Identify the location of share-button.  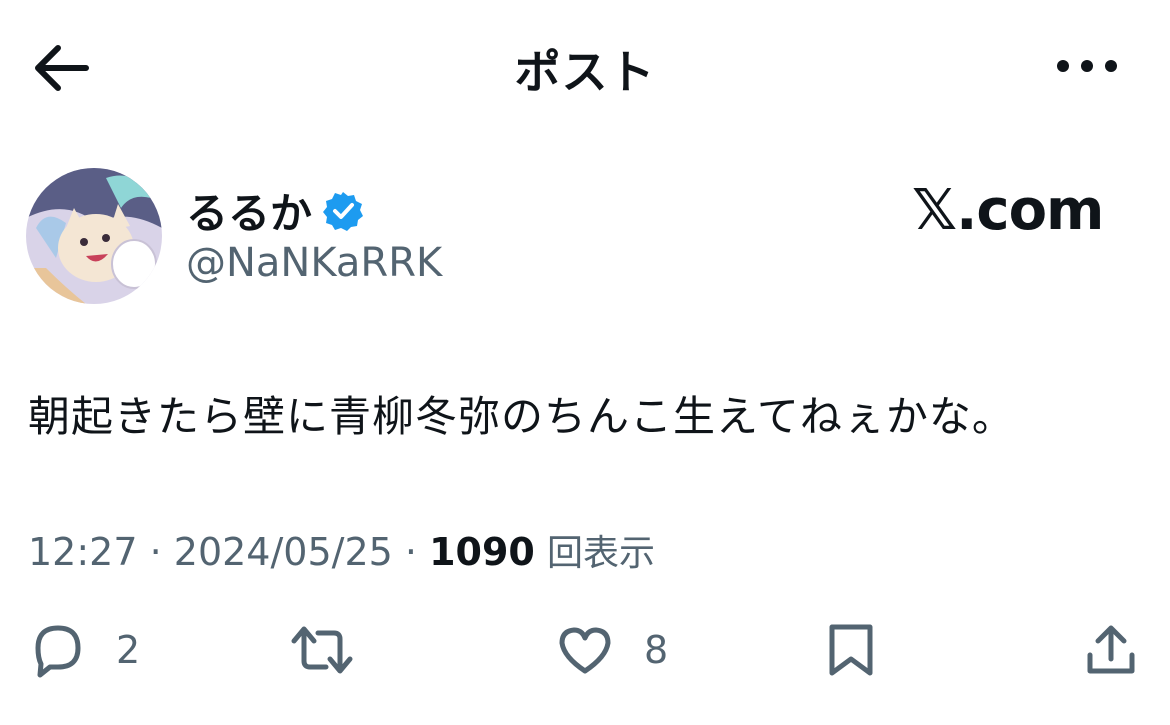
(1111, 650).